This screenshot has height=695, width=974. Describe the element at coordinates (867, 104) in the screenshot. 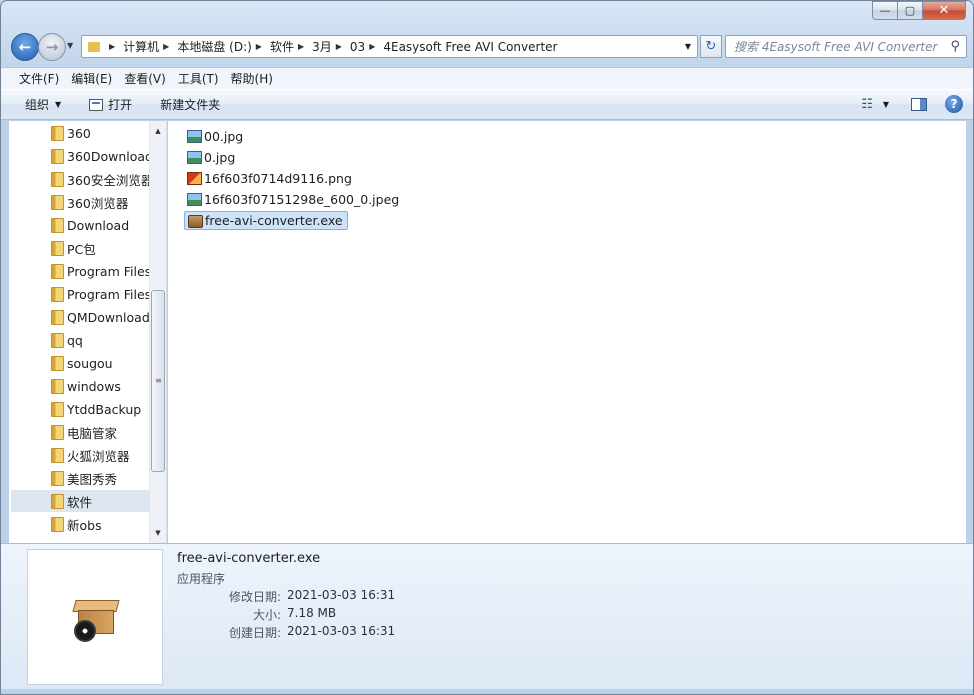

I see `view-options-icon: ☷` at that location.